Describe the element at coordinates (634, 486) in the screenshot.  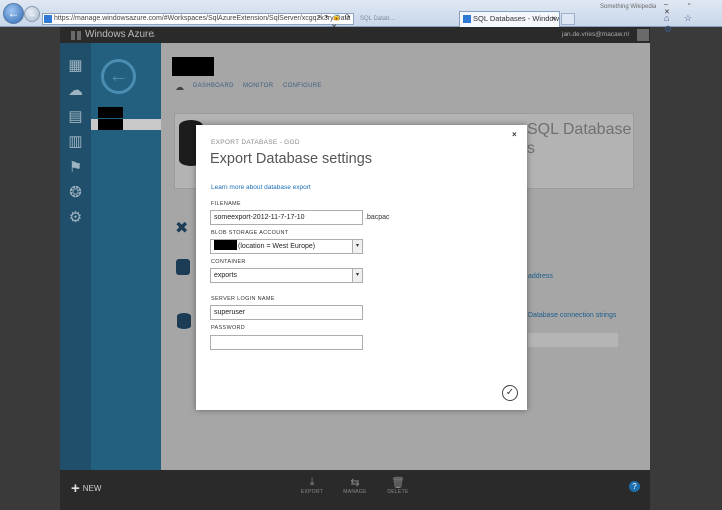
I see `help-icon: ?` at that location.